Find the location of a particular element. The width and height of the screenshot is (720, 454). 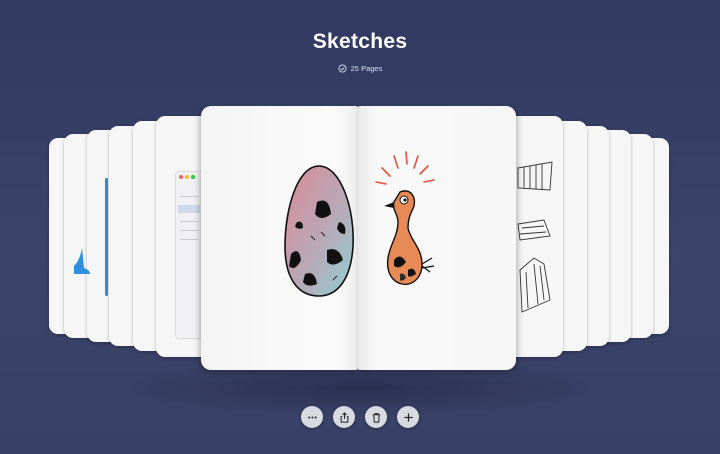

more-button is located at coordinates (312, 417).